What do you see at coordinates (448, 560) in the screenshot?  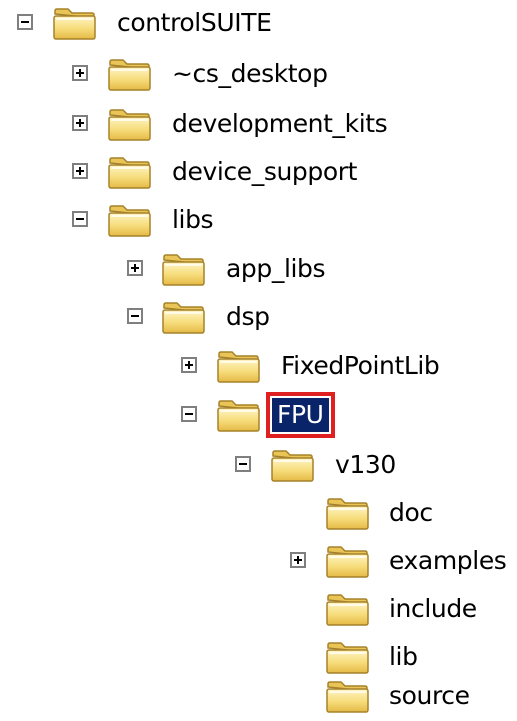 I see `tree-item-label: examples` at bounding box center [448, 560].